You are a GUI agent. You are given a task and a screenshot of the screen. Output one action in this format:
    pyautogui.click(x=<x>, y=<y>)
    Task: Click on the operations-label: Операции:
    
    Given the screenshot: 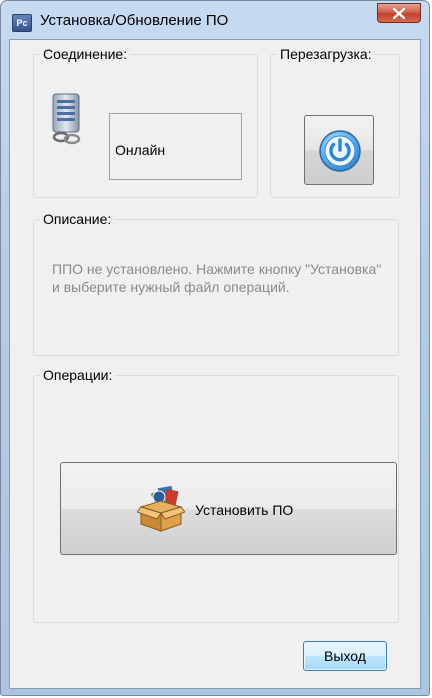 What is the action you would take?
    pyautogui.click(x=78, y=375)
    